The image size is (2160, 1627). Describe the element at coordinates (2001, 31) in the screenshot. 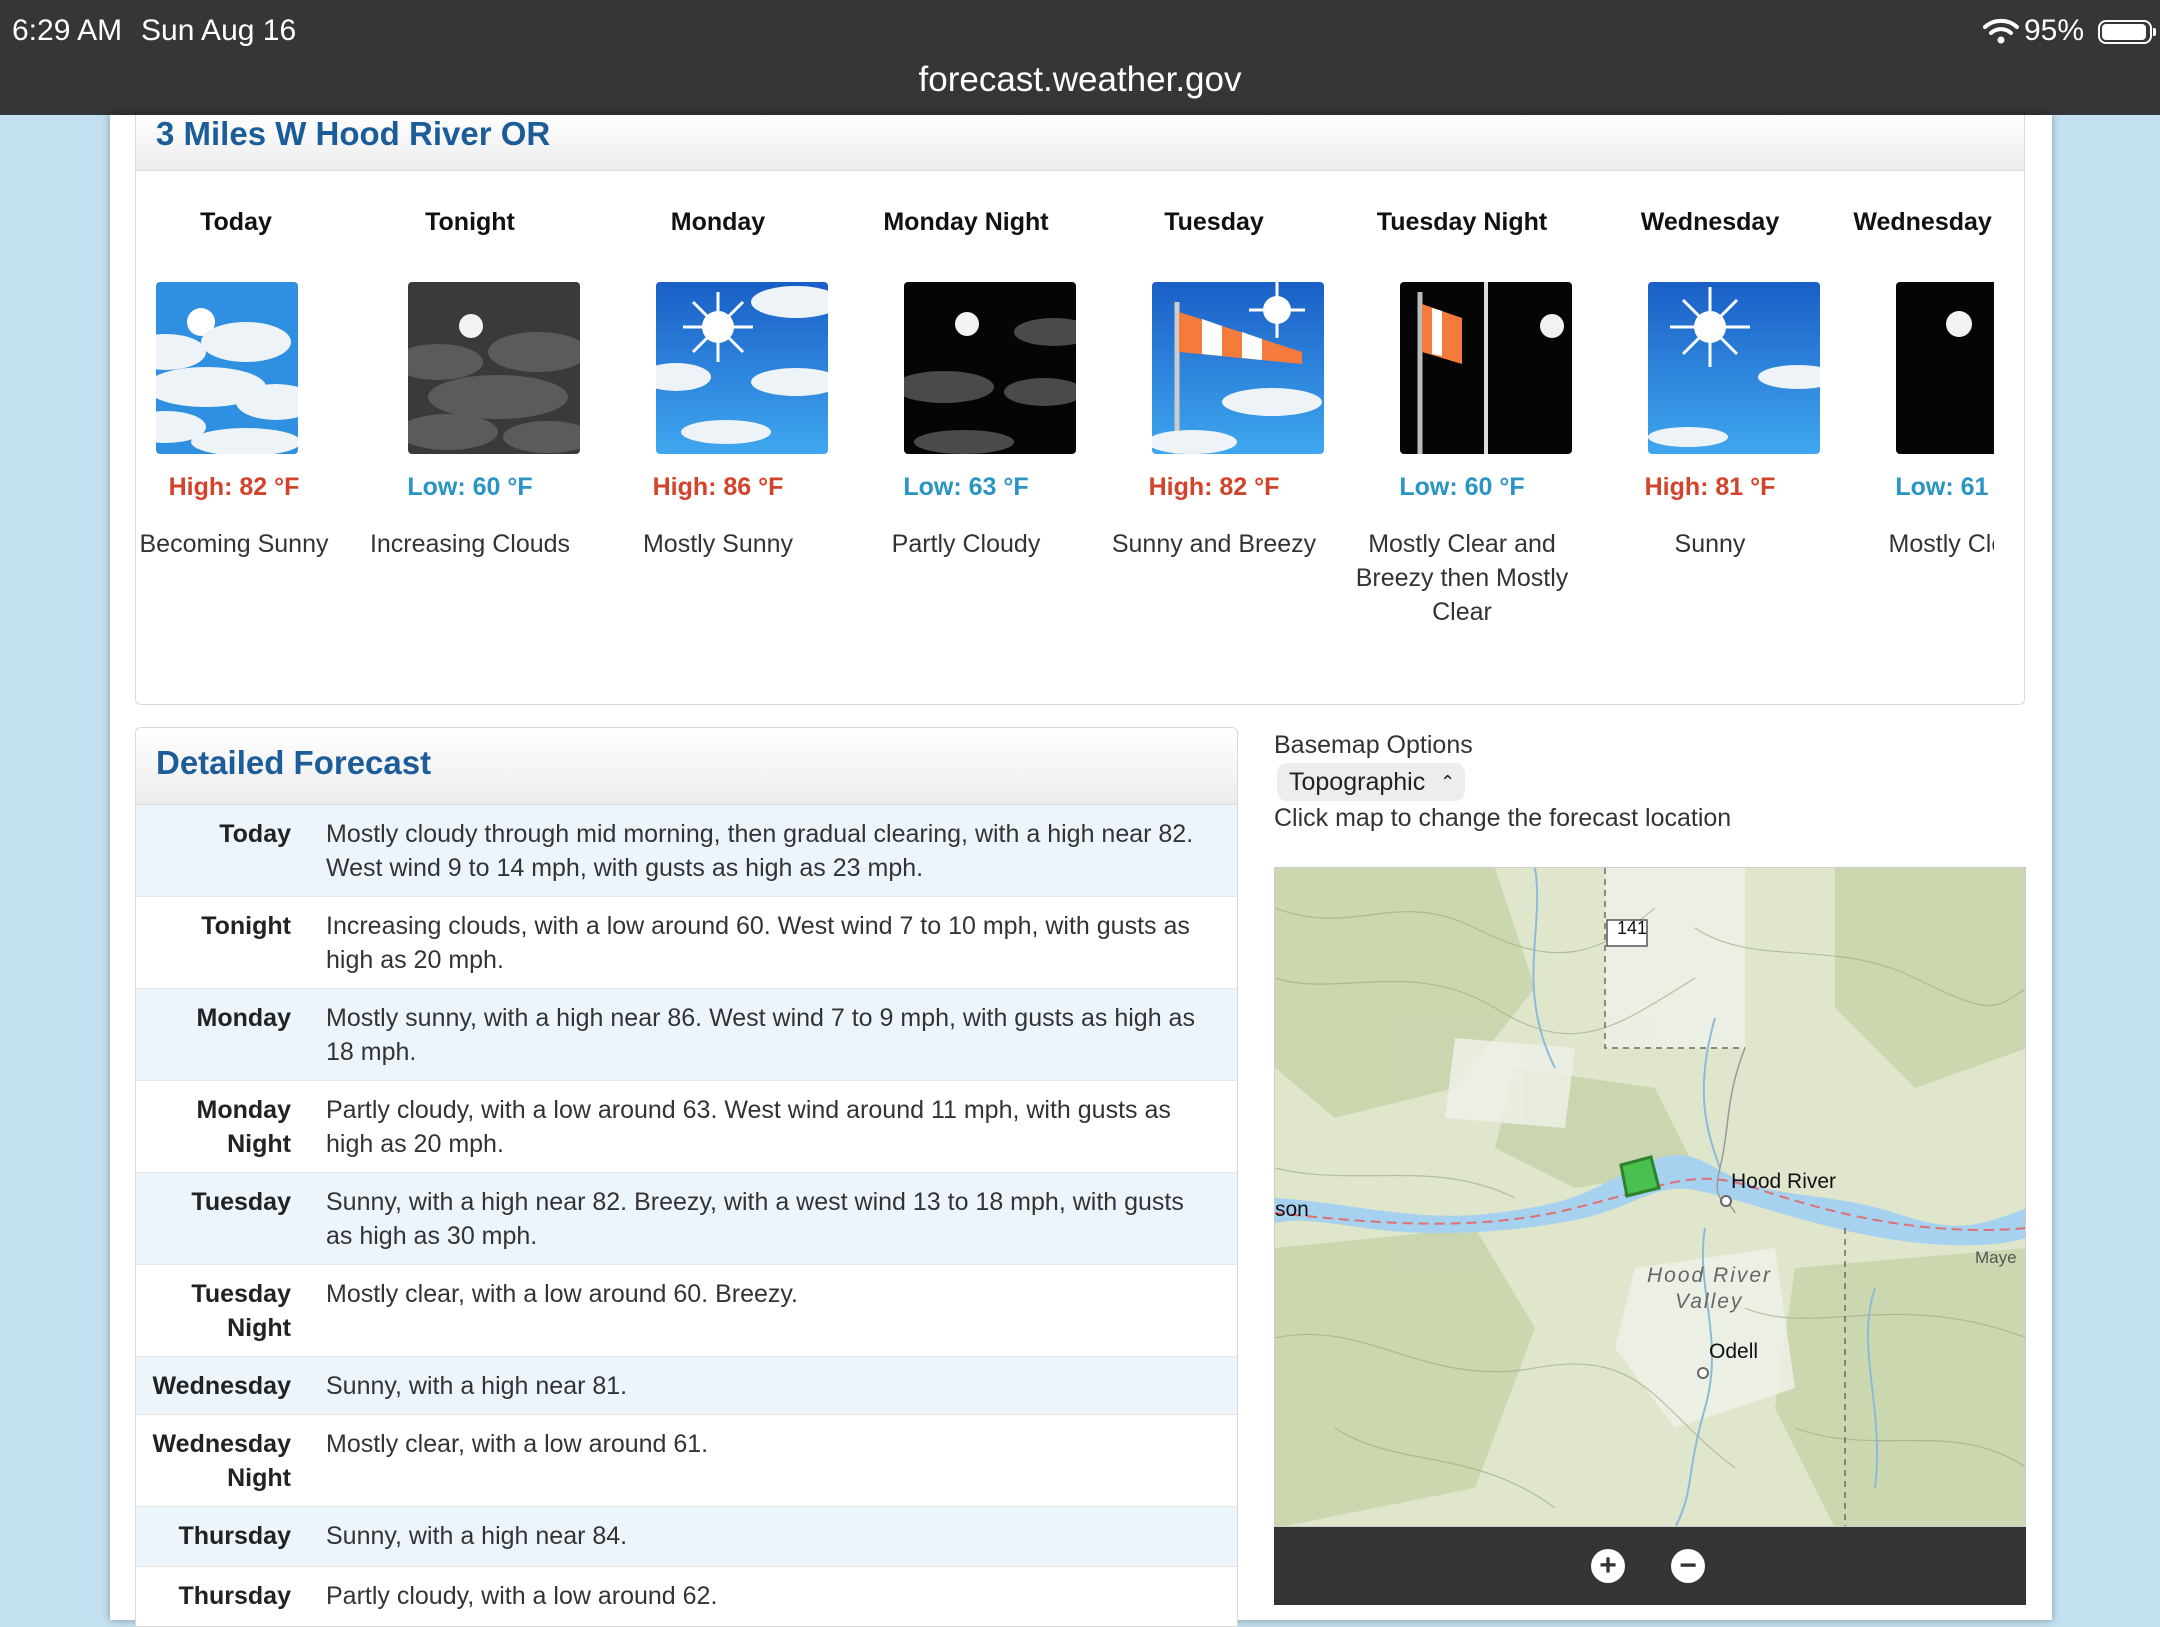

I see `wifi-icon` at that location.